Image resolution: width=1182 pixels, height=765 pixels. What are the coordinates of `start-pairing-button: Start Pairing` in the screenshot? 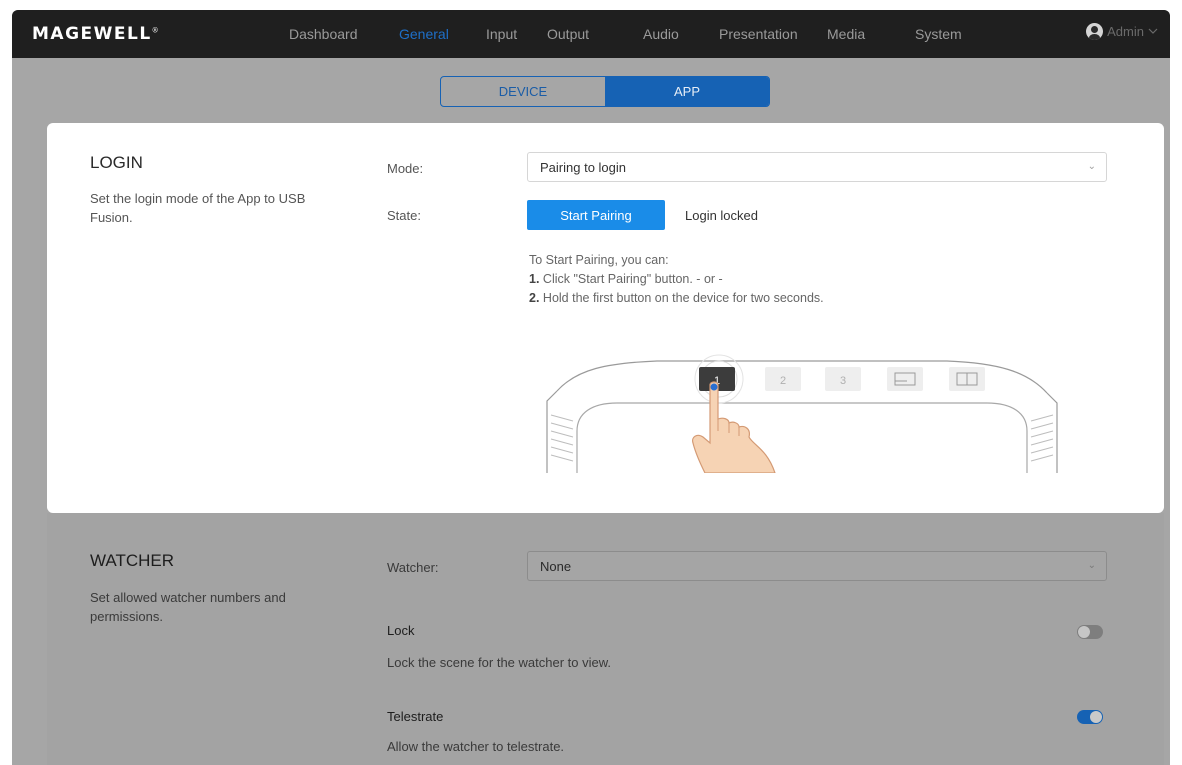 It's located at (596, 215).